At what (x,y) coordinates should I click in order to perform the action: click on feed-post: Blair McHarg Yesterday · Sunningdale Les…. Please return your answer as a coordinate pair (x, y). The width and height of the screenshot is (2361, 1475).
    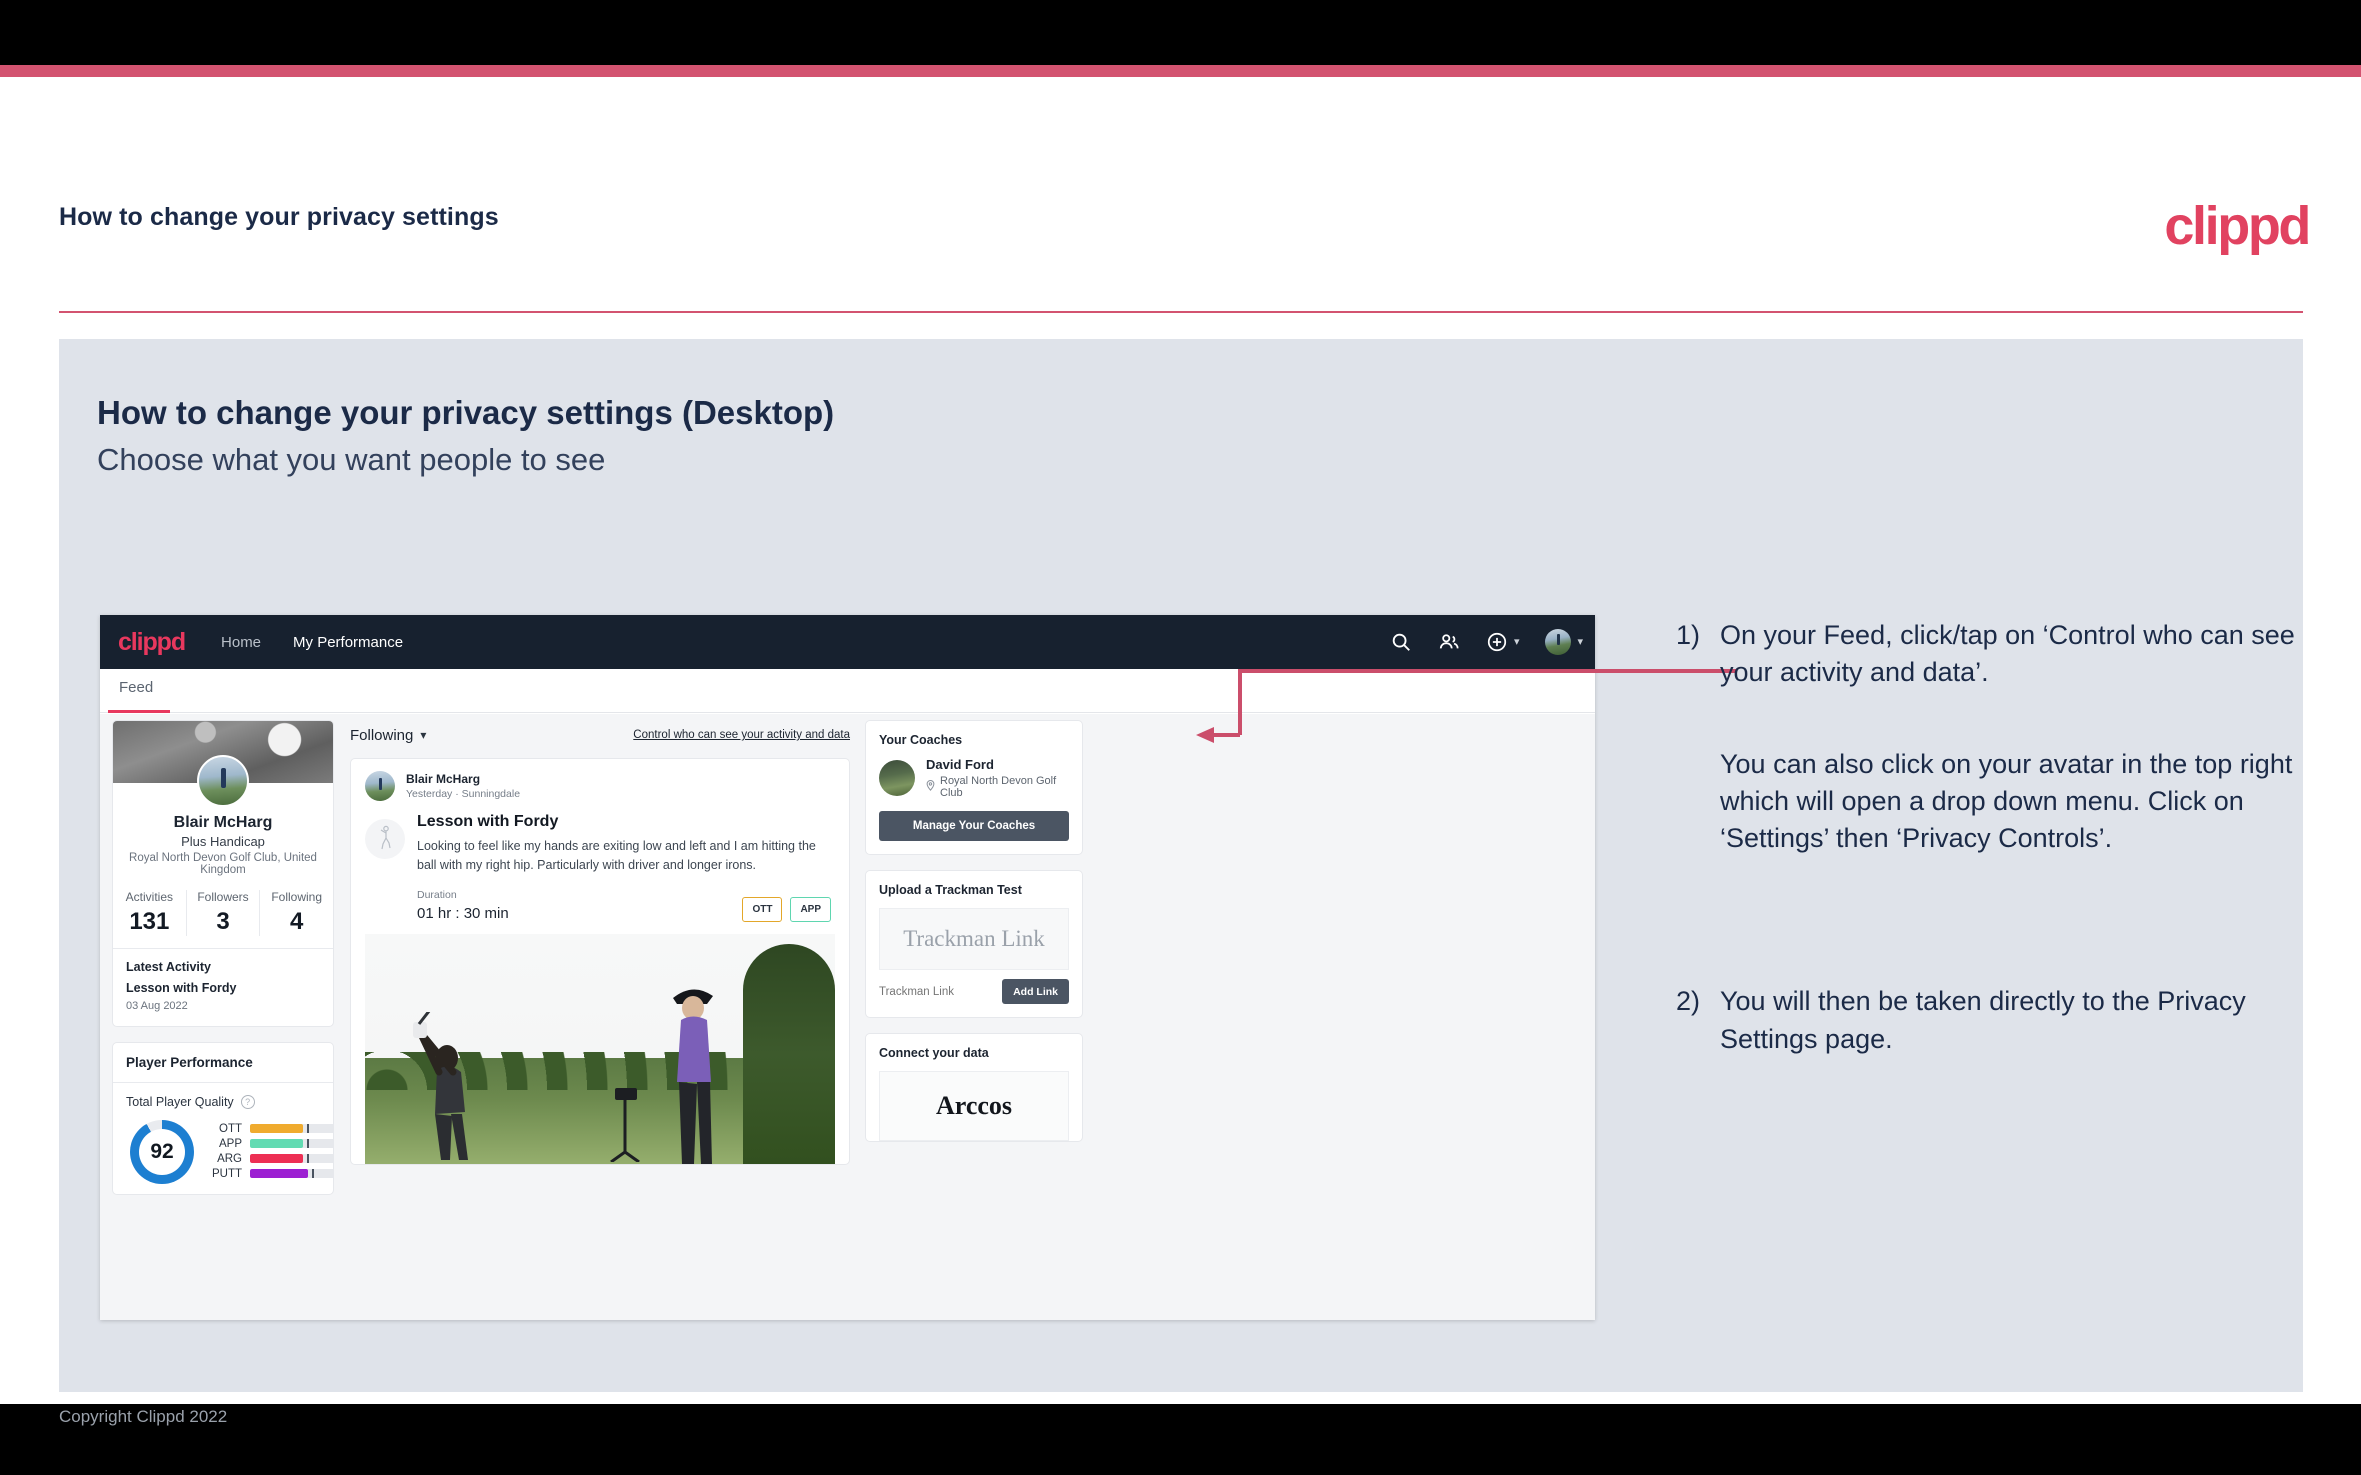
    Looking at the image, I should click on (600, 961).